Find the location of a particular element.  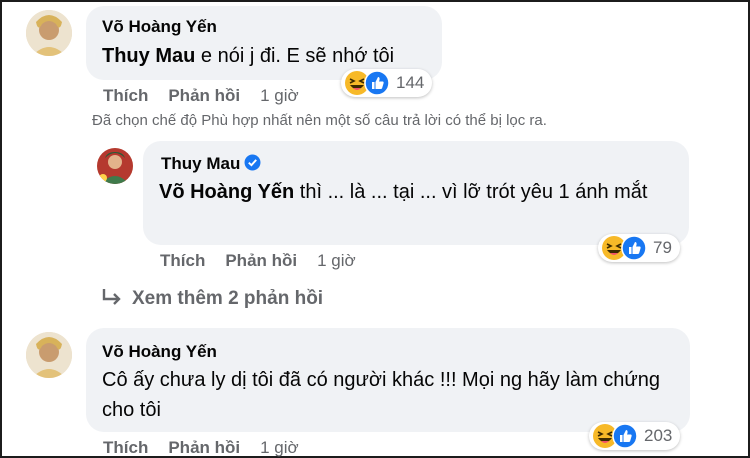

reaction-count: 144 is located at coordinates (410, 82).